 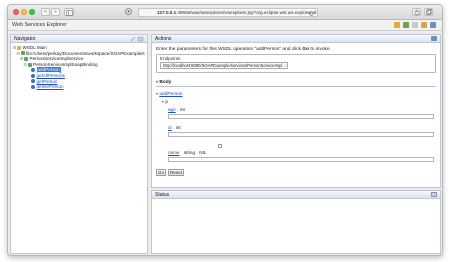 What do you see at coordinates (174, 127) in the screenshot?
I see `field-id-label-row: id int` at bounding box center [174, 127].